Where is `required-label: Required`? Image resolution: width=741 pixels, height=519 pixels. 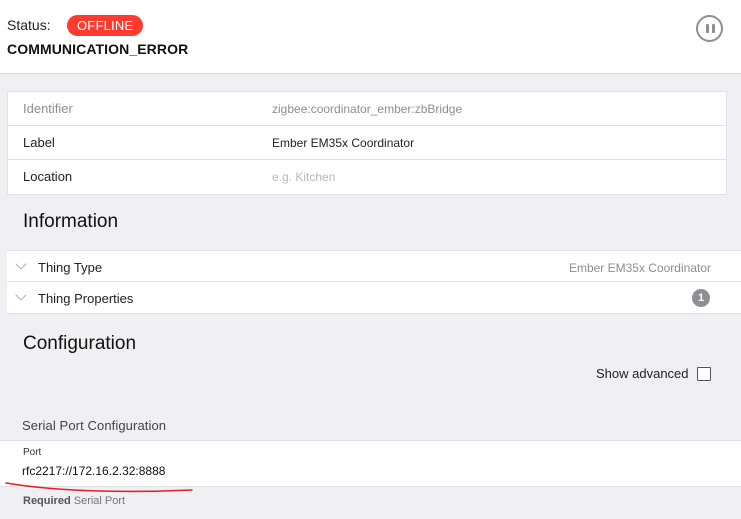 required-label: Required is located at coordinates (47, 501).